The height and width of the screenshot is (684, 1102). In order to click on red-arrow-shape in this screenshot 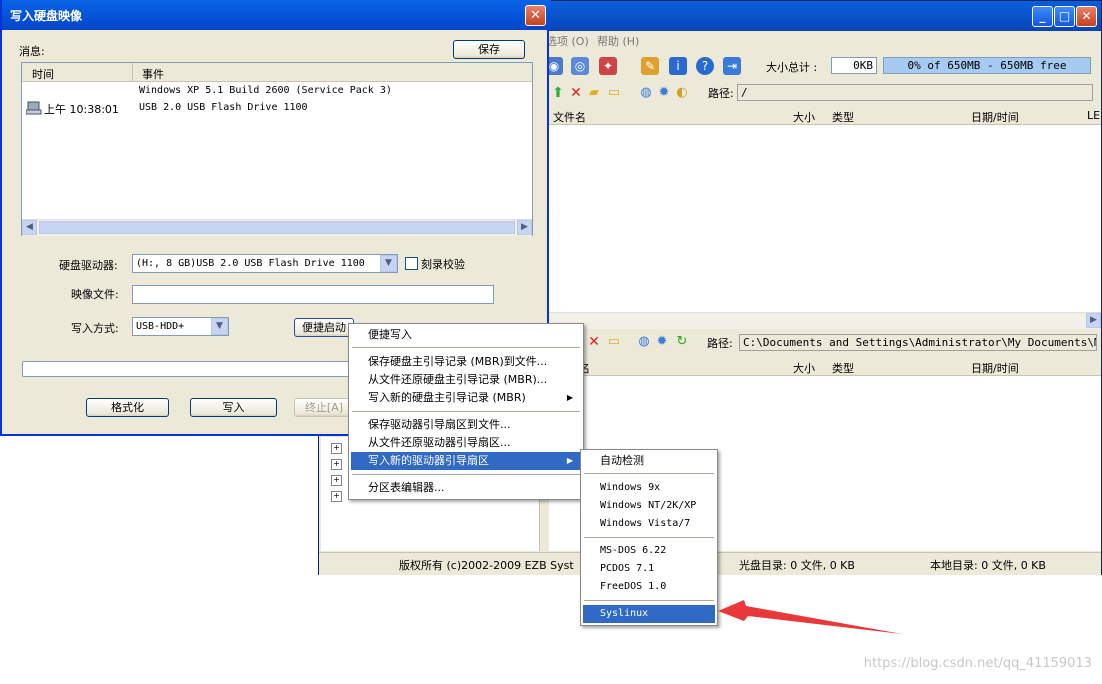, I will do `click(810, 617)`.